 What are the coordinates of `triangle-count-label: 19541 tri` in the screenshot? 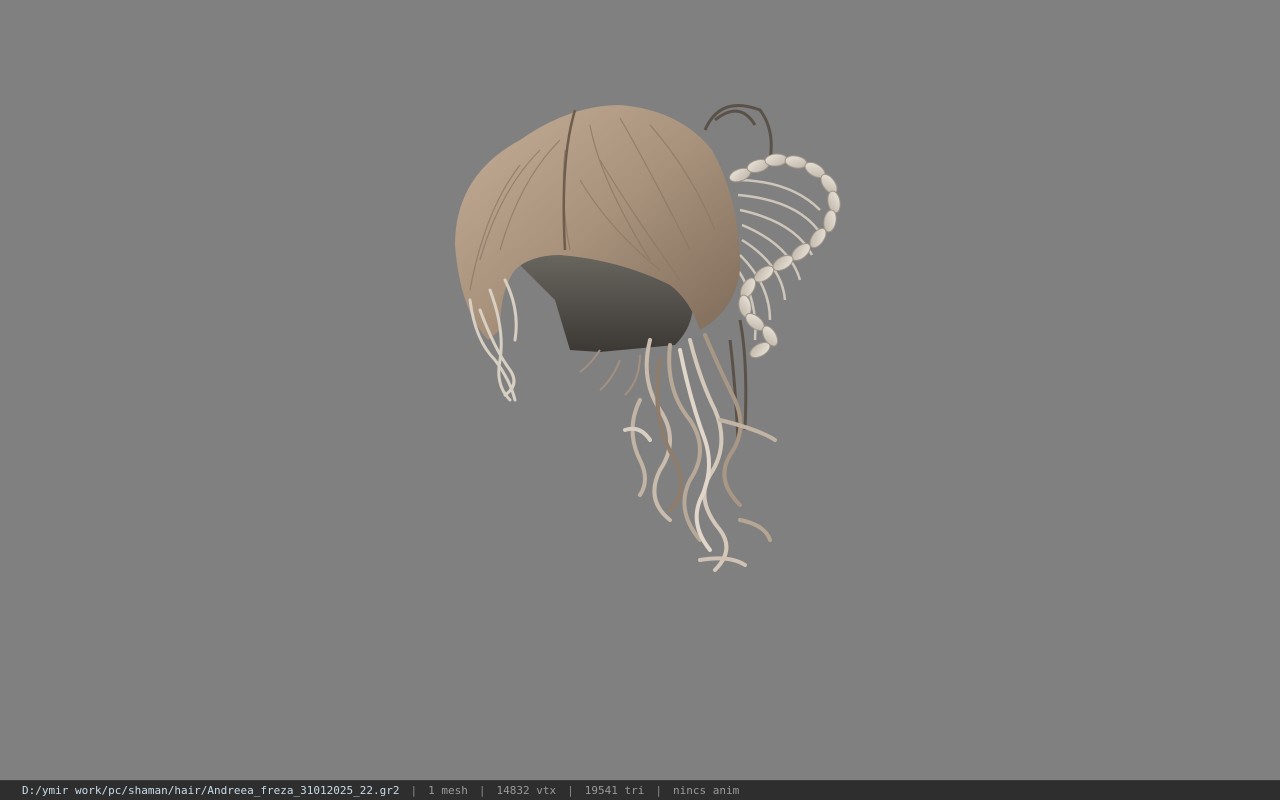 It's located at (614, 790).